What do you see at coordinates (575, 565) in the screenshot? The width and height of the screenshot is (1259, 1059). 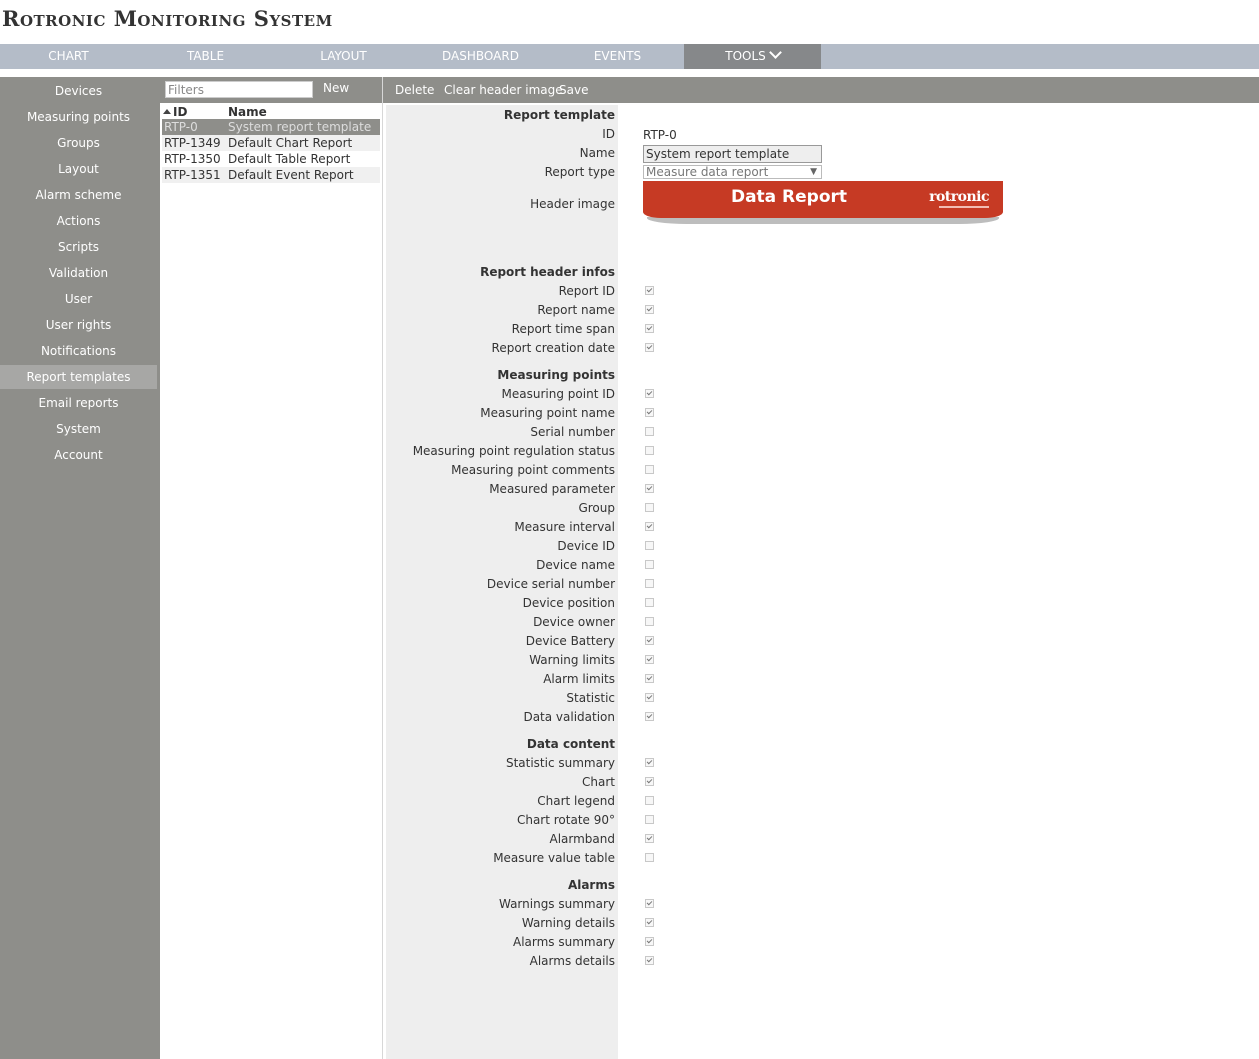 I see `option-label: Device name` at bounding box center [575, 565].